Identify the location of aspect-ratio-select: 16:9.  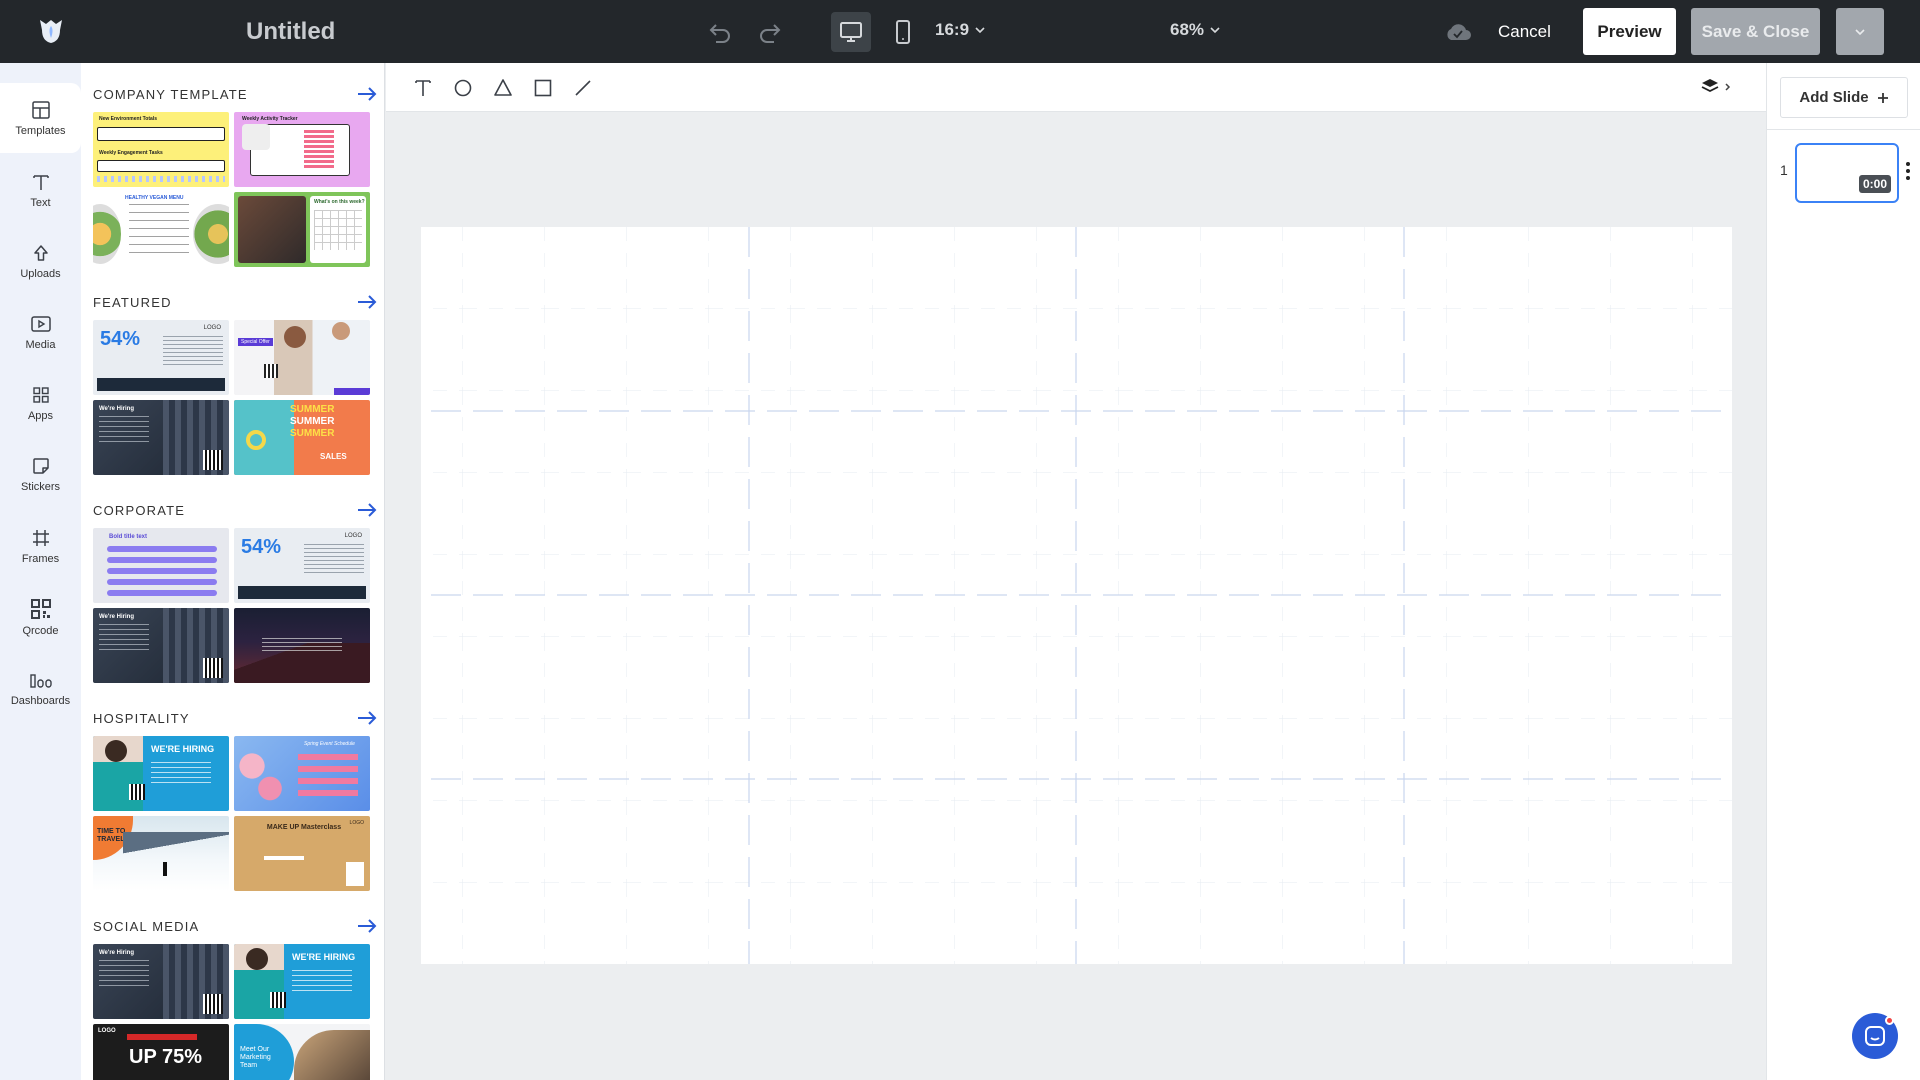
(960, 30).